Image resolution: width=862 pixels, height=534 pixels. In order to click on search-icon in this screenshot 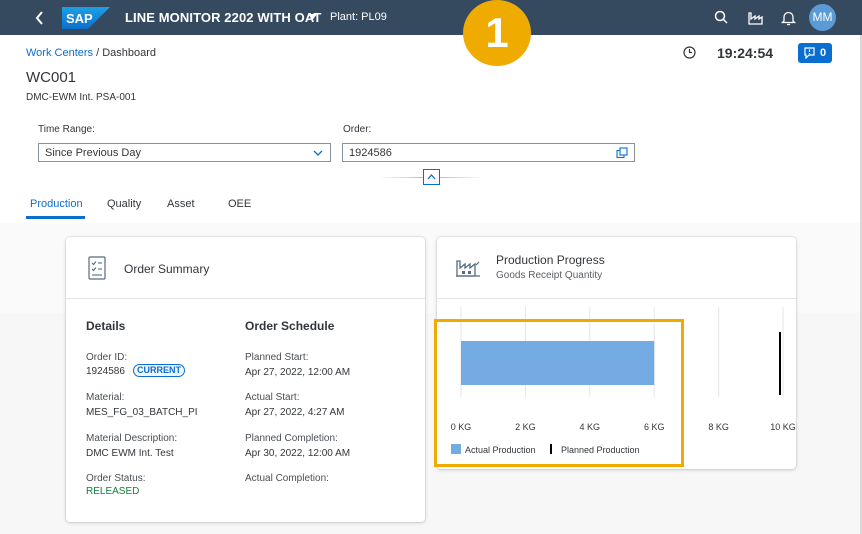, I will do `click(721, 17)`.